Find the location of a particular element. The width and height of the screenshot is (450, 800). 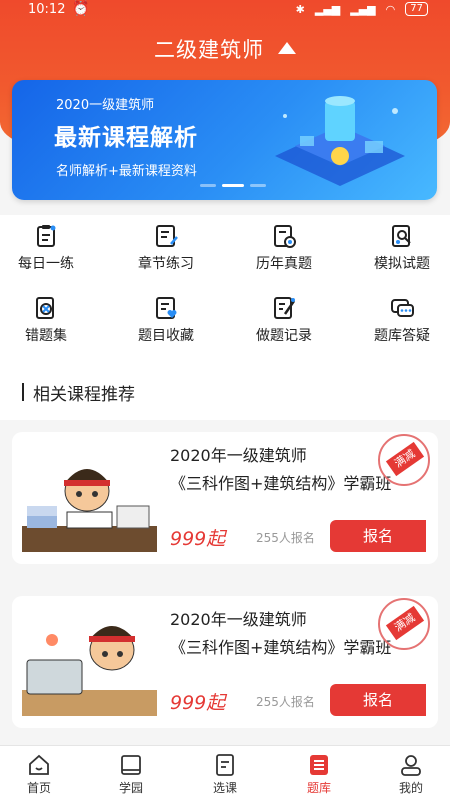

favorites-icon is located at coordinates (166, 308).